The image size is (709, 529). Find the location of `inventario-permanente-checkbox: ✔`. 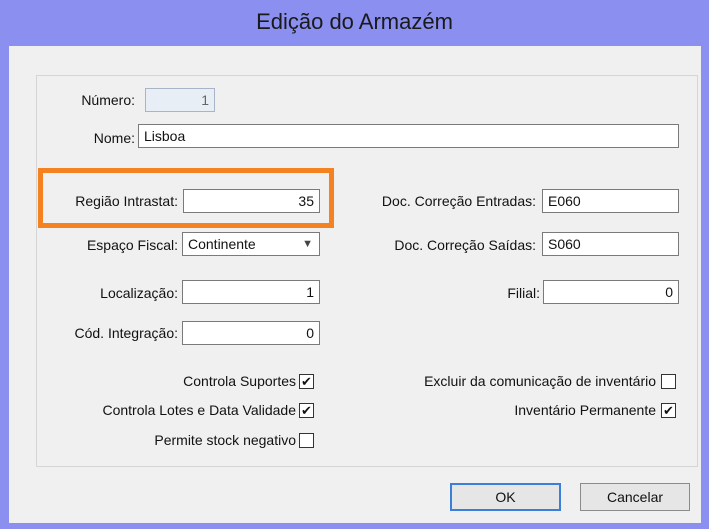

inventario-permanente-checkbox: ✔ is located at coordinates (668, 410).